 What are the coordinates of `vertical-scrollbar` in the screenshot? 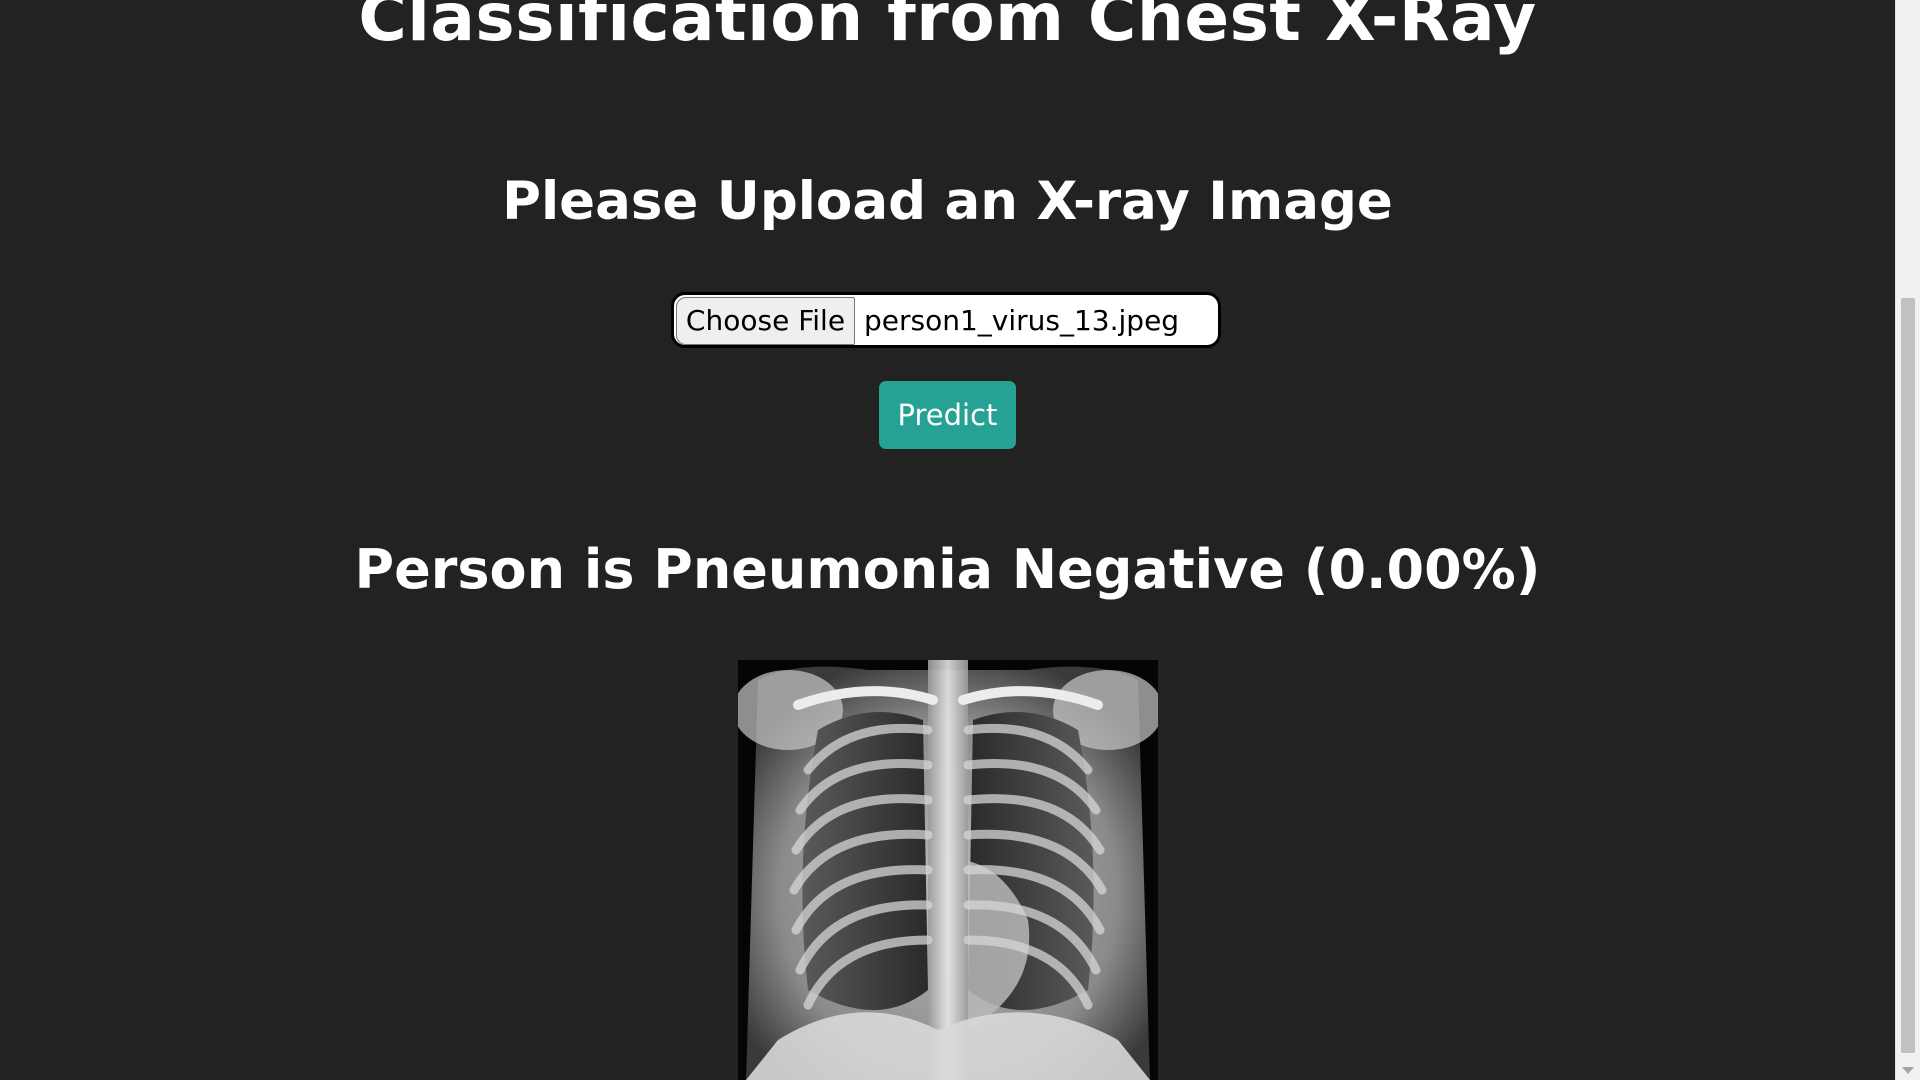 It's located at (1907, 540).